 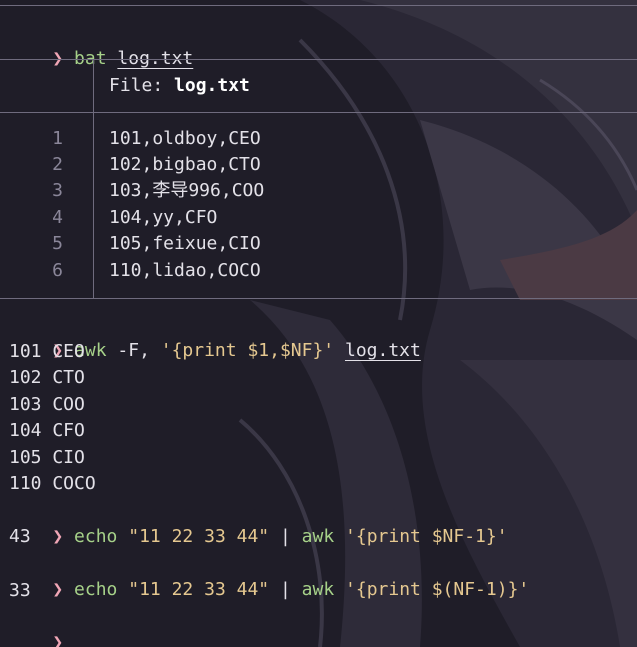 I want to click on output-line: 110 COCO, so click(x=52, y=483).